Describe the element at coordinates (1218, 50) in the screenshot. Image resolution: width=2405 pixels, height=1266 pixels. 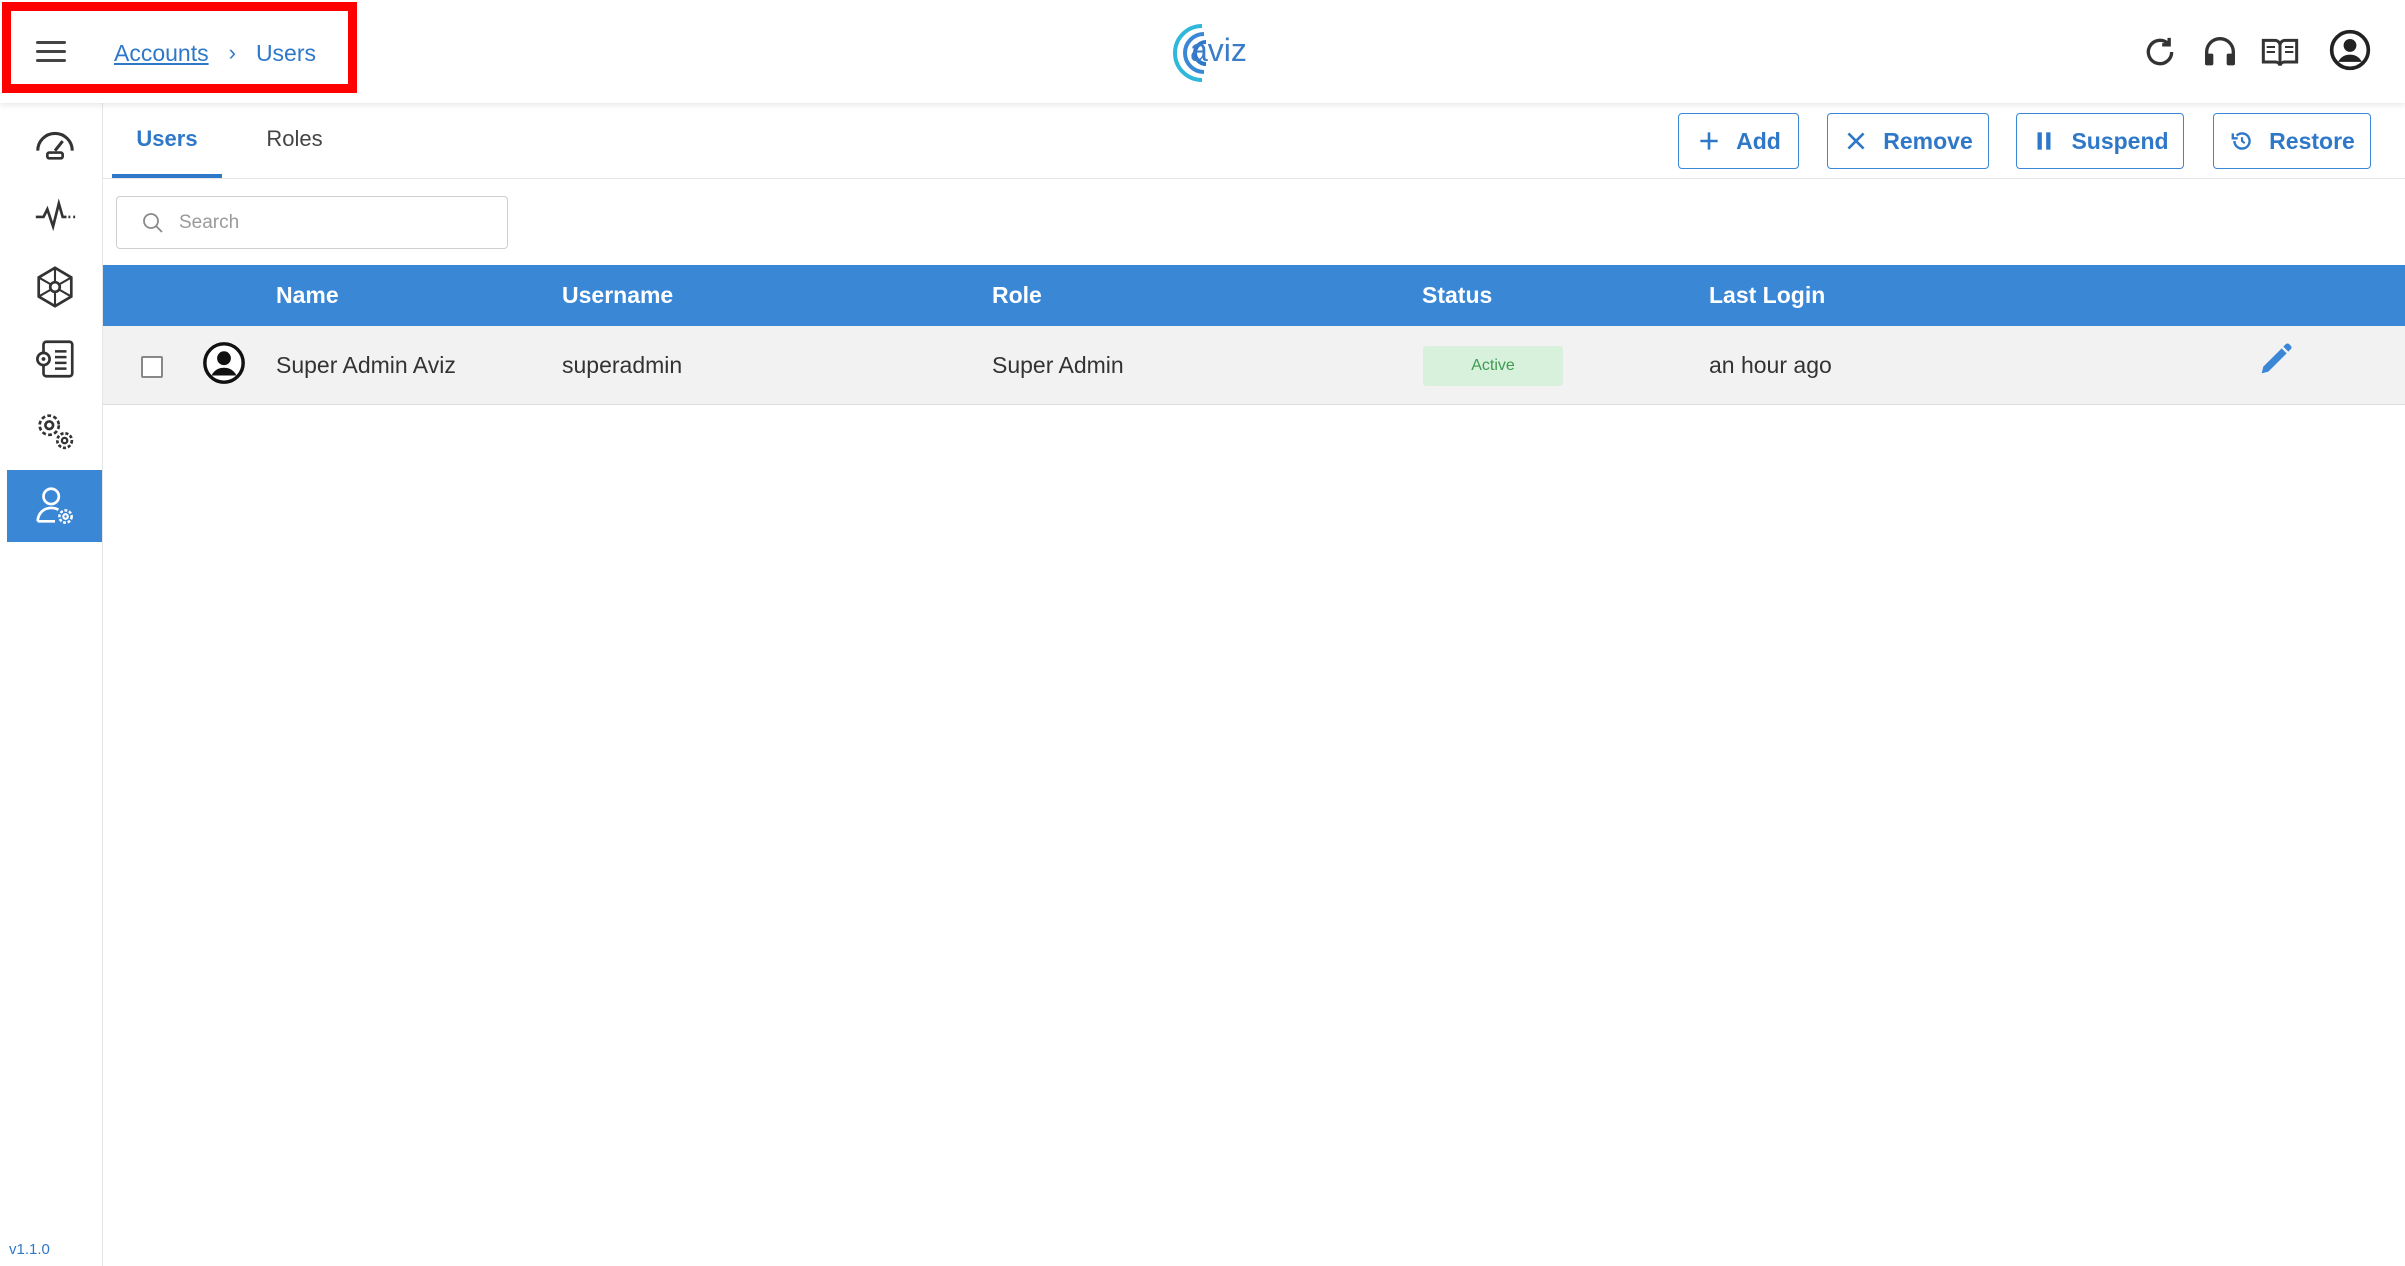
I see `logo-text: aviz` at that location.